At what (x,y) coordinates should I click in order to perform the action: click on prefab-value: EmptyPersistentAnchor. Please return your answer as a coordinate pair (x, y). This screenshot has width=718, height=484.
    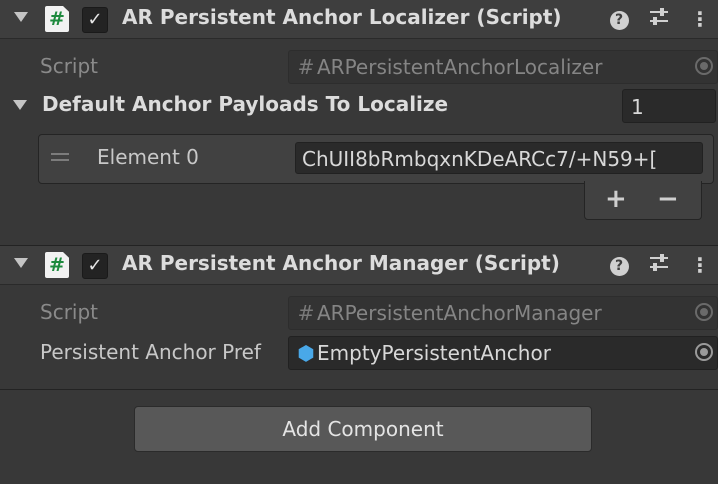
    Looking at the image, I should click on (434, 353).